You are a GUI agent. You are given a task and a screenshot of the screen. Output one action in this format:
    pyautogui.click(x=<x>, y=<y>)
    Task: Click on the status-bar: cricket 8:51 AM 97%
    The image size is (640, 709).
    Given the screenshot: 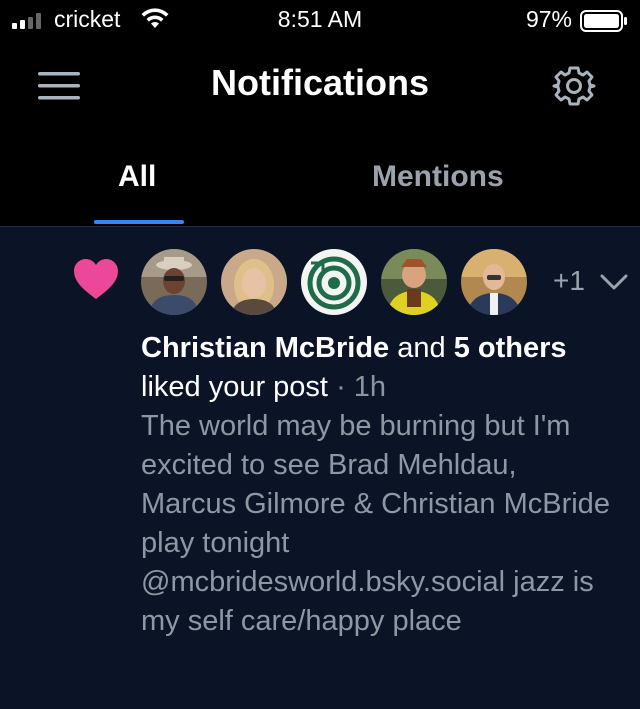 What is the action you would take?
    pyautogui.click(x=320, y=21)
    